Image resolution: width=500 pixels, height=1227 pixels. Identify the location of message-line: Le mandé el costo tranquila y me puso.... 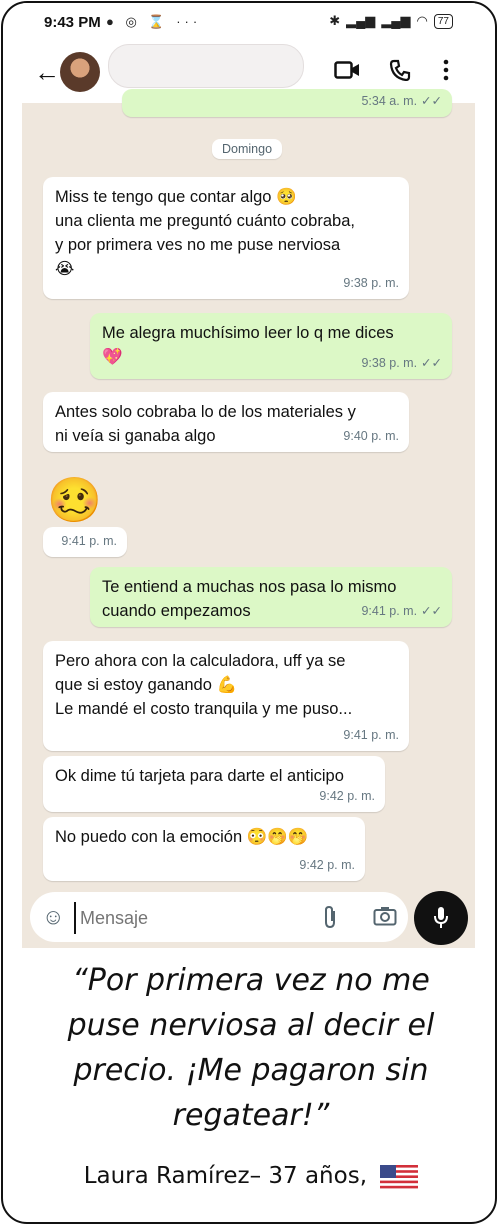
(204, 709).